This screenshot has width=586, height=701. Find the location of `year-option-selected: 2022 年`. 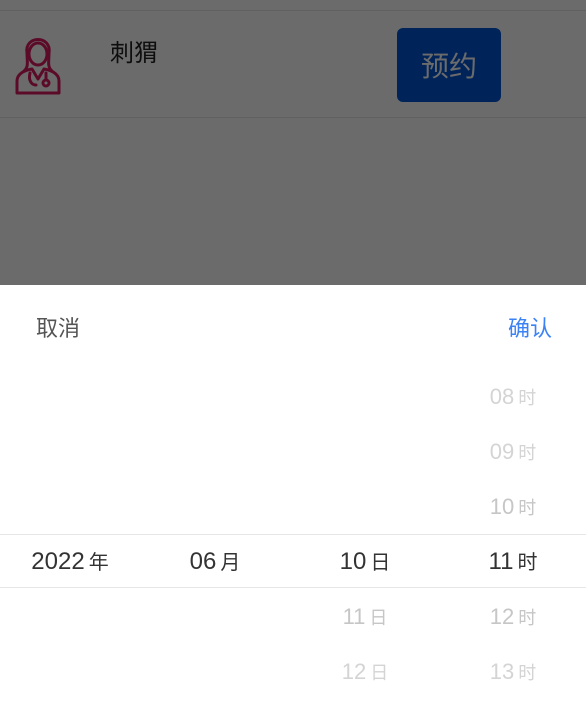

year-option-selected: 2022 年 is located at coordinates (70, 562).